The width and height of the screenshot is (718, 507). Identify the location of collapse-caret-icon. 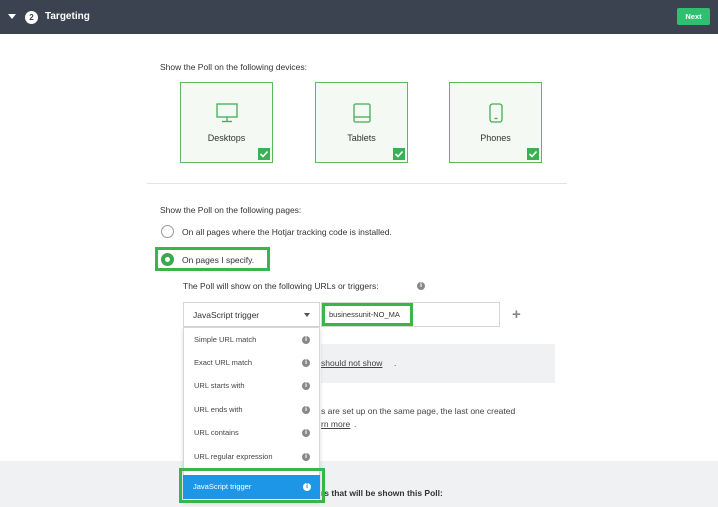
(12, 16).